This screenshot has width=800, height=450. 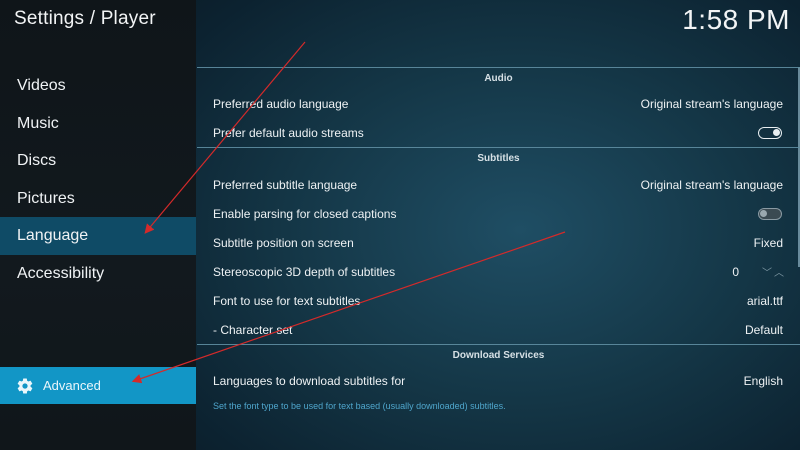 What do you see at coordinates (309, 380) in the screenshot?
I see `setting-label: Languages to download subtitles for` at bounding box center [309, 380].